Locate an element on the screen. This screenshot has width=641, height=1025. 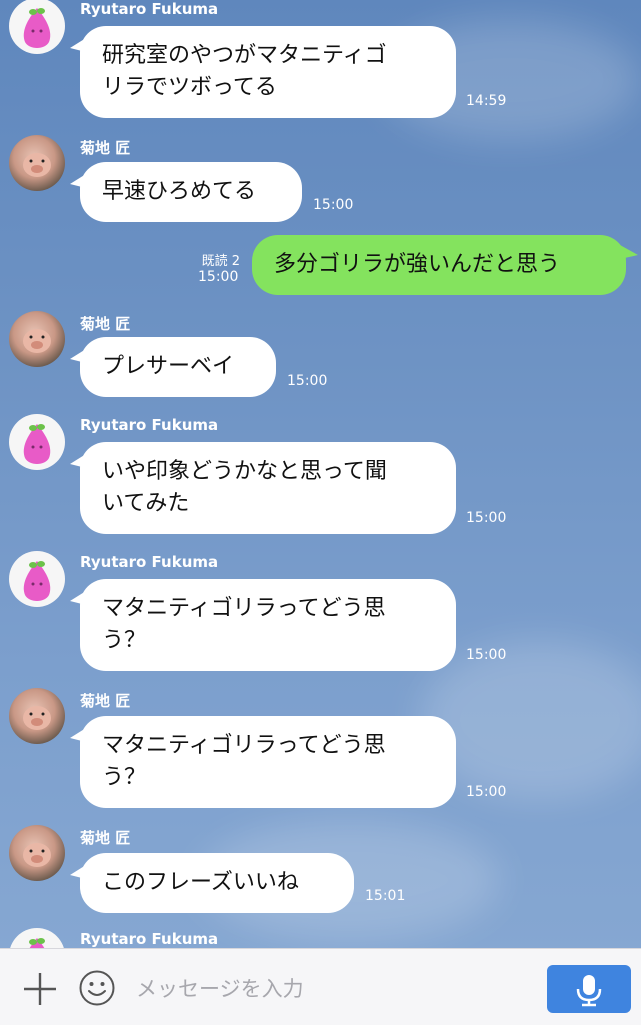
my-message-bubble: 多分ゴリラが強いんだと思う is located at coordinates (445, 265).